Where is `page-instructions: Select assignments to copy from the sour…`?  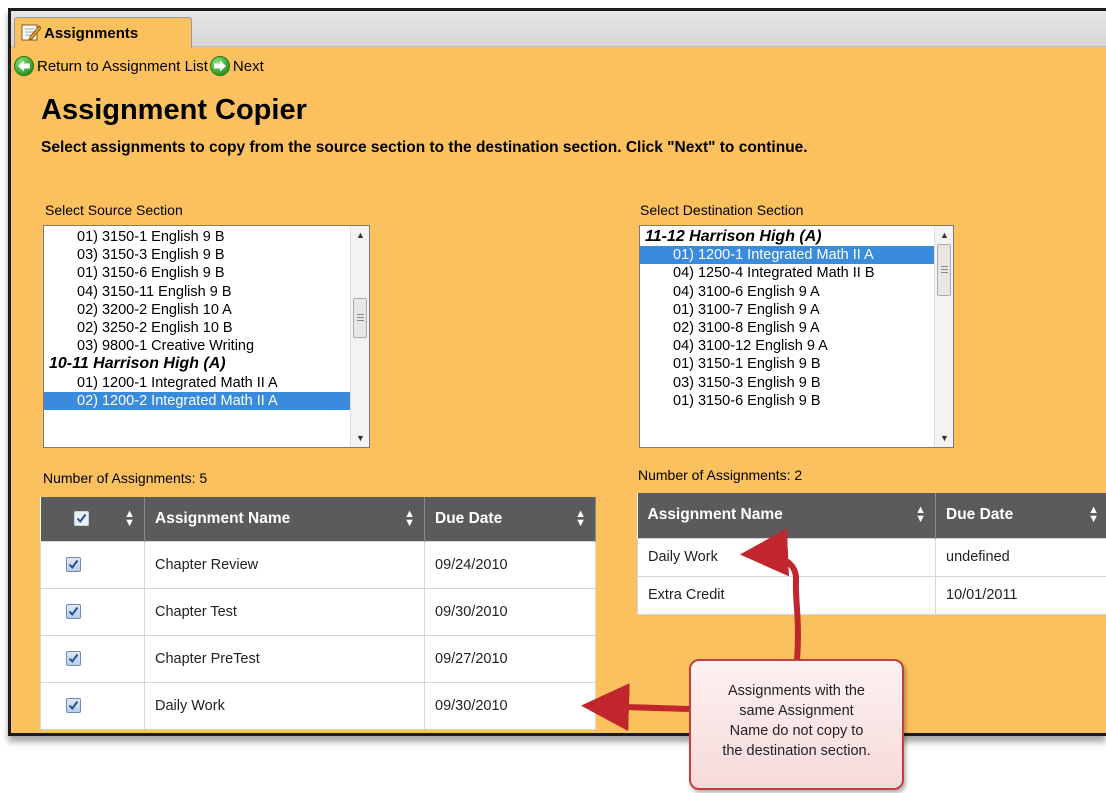 page-instructions: Select assignments to copy from the sour… is located at coordinates (424, 147).